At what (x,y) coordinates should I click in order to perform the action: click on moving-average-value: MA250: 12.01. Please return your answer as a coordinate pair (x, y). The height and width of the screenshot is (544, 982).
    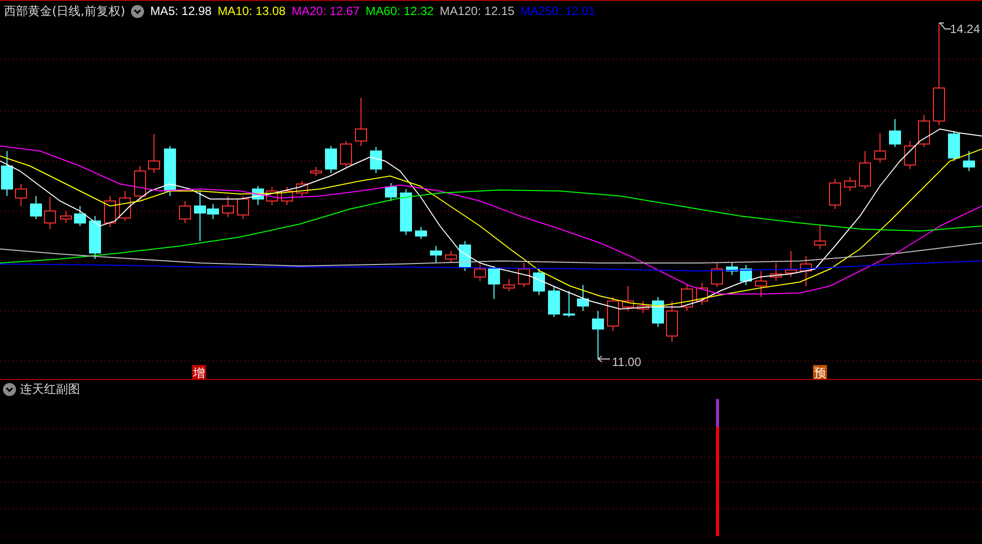
    Looking at the image, I should click on (558, 11).